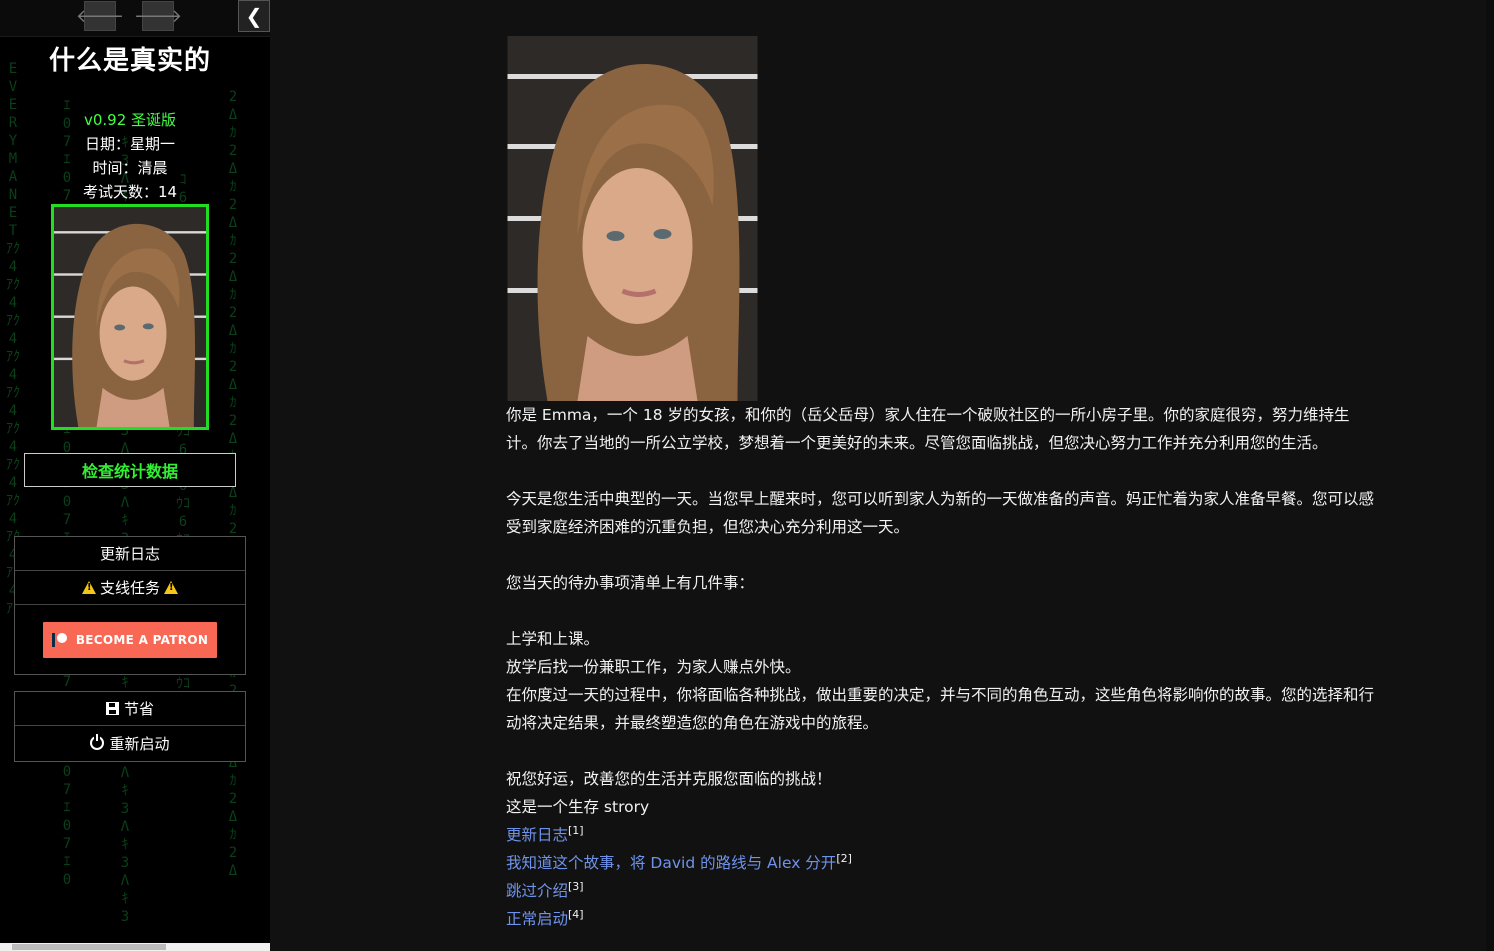  I want to click on normal-start-link: 正常启动, so click(537, 919).